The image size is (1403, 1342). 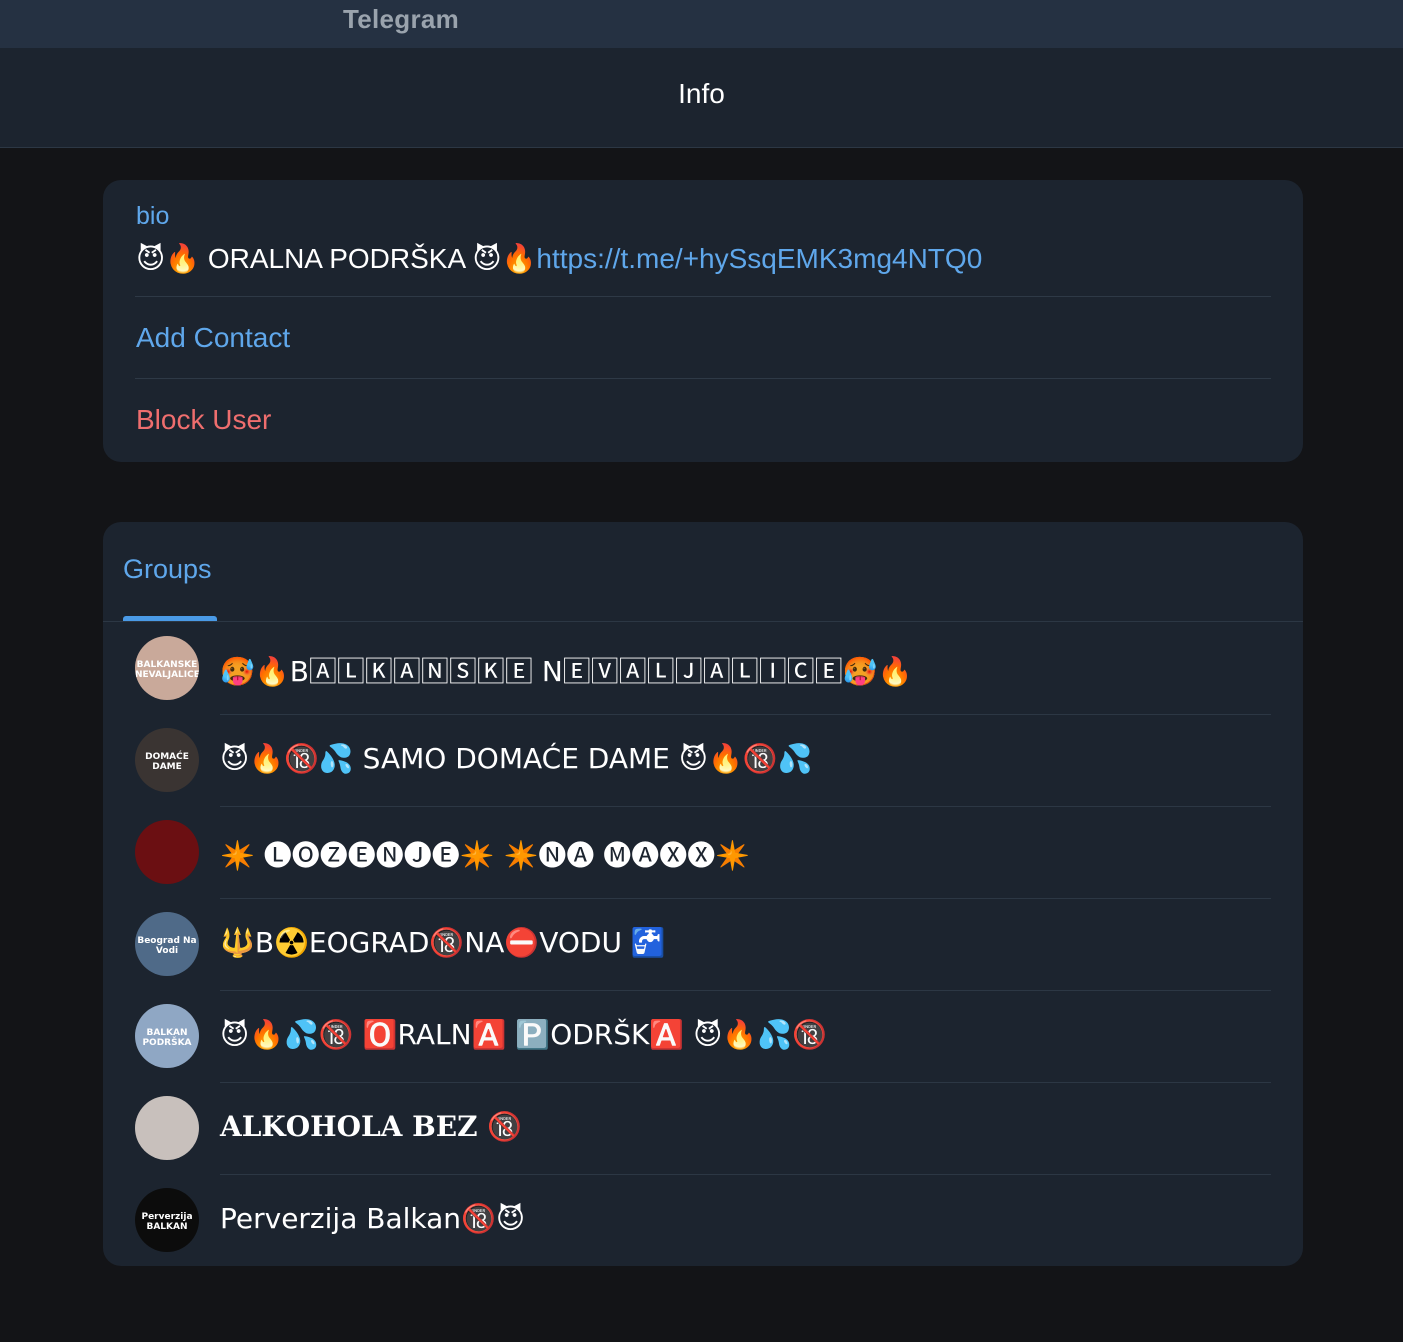 I want to click on info-header: Info, so click(x=701, y=98).